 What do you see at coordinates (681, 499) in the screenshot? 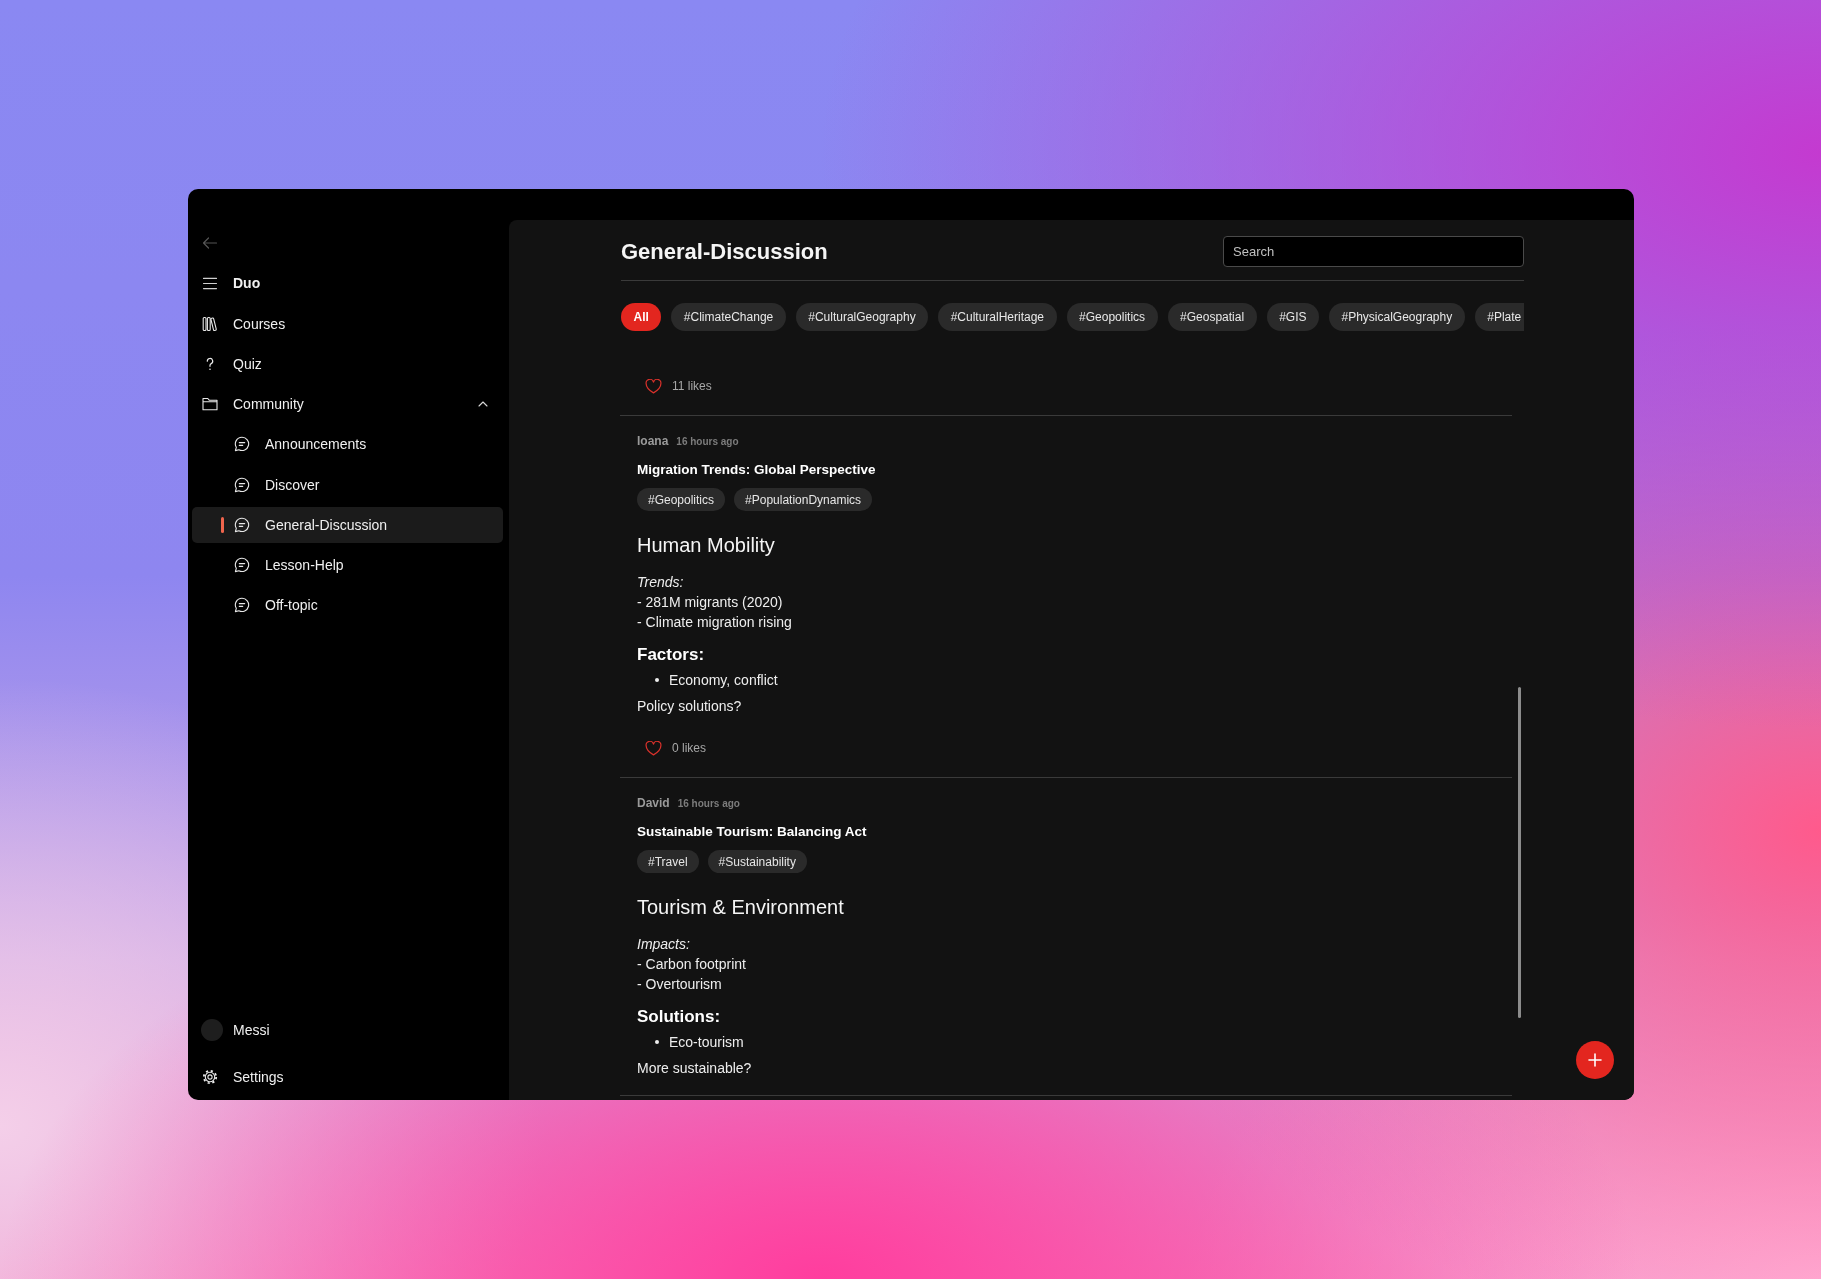
I see `tag-chip: #Geopolitics` at bounding box center [681, 499].